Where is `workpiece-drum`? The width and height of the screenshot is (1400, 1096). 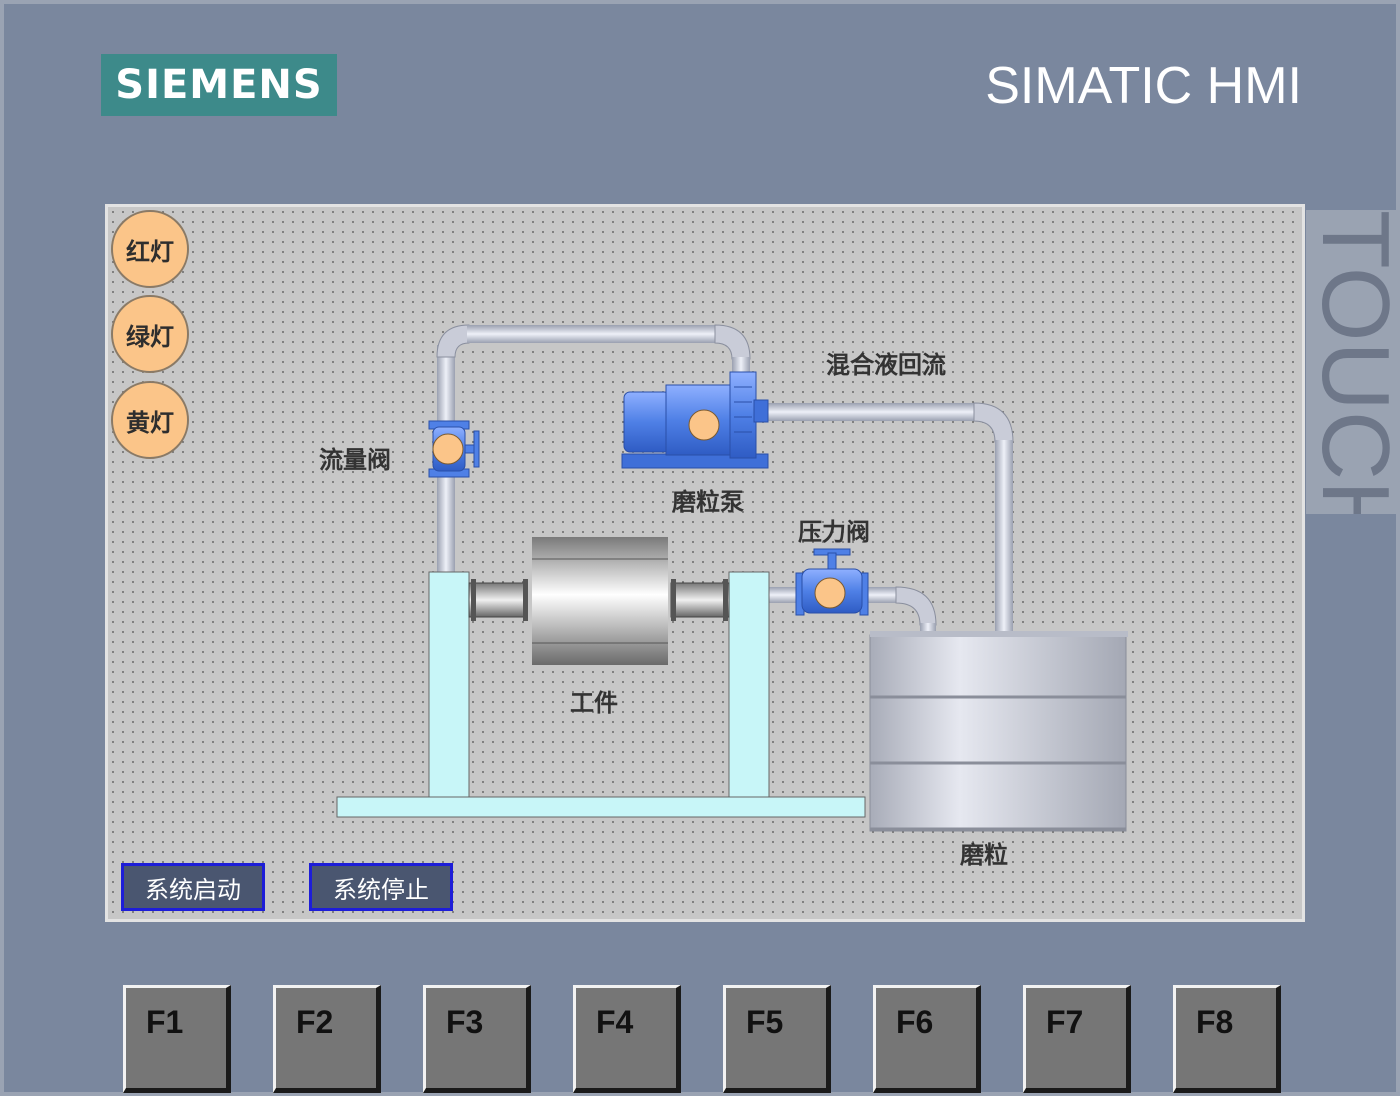 workpiece-drum is located at coordinates (600, 601).